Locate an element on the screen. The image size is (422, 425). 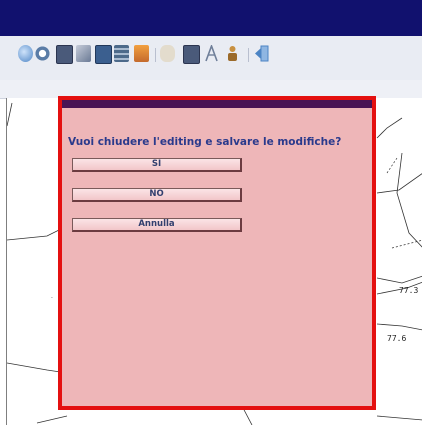
edit-layer-icon is located at coordinates (64, 54).